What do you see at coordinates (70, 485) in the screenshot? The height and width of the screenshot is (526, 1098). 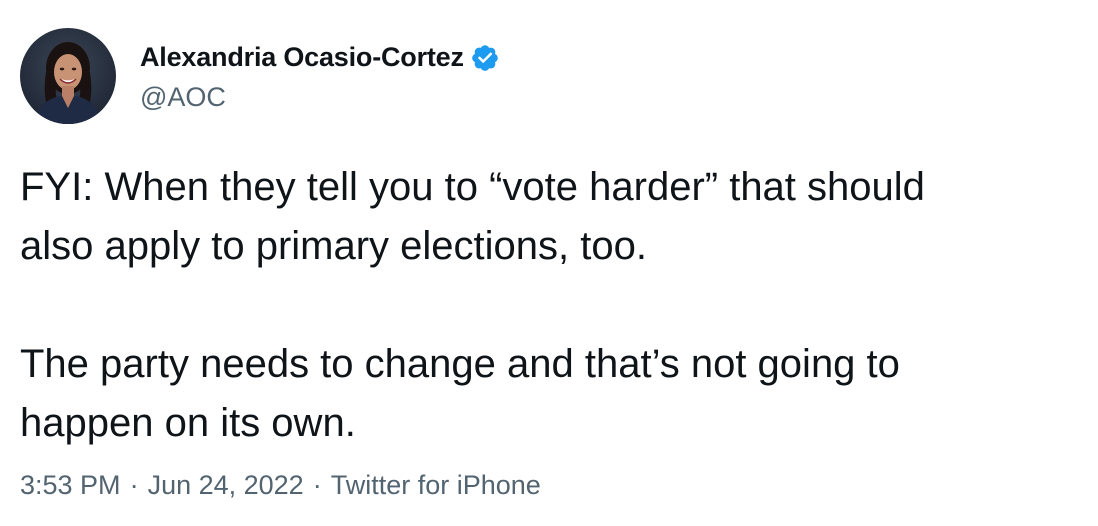 I see `tweet-time: 3:53 PM` at bounding box center [70, 485].